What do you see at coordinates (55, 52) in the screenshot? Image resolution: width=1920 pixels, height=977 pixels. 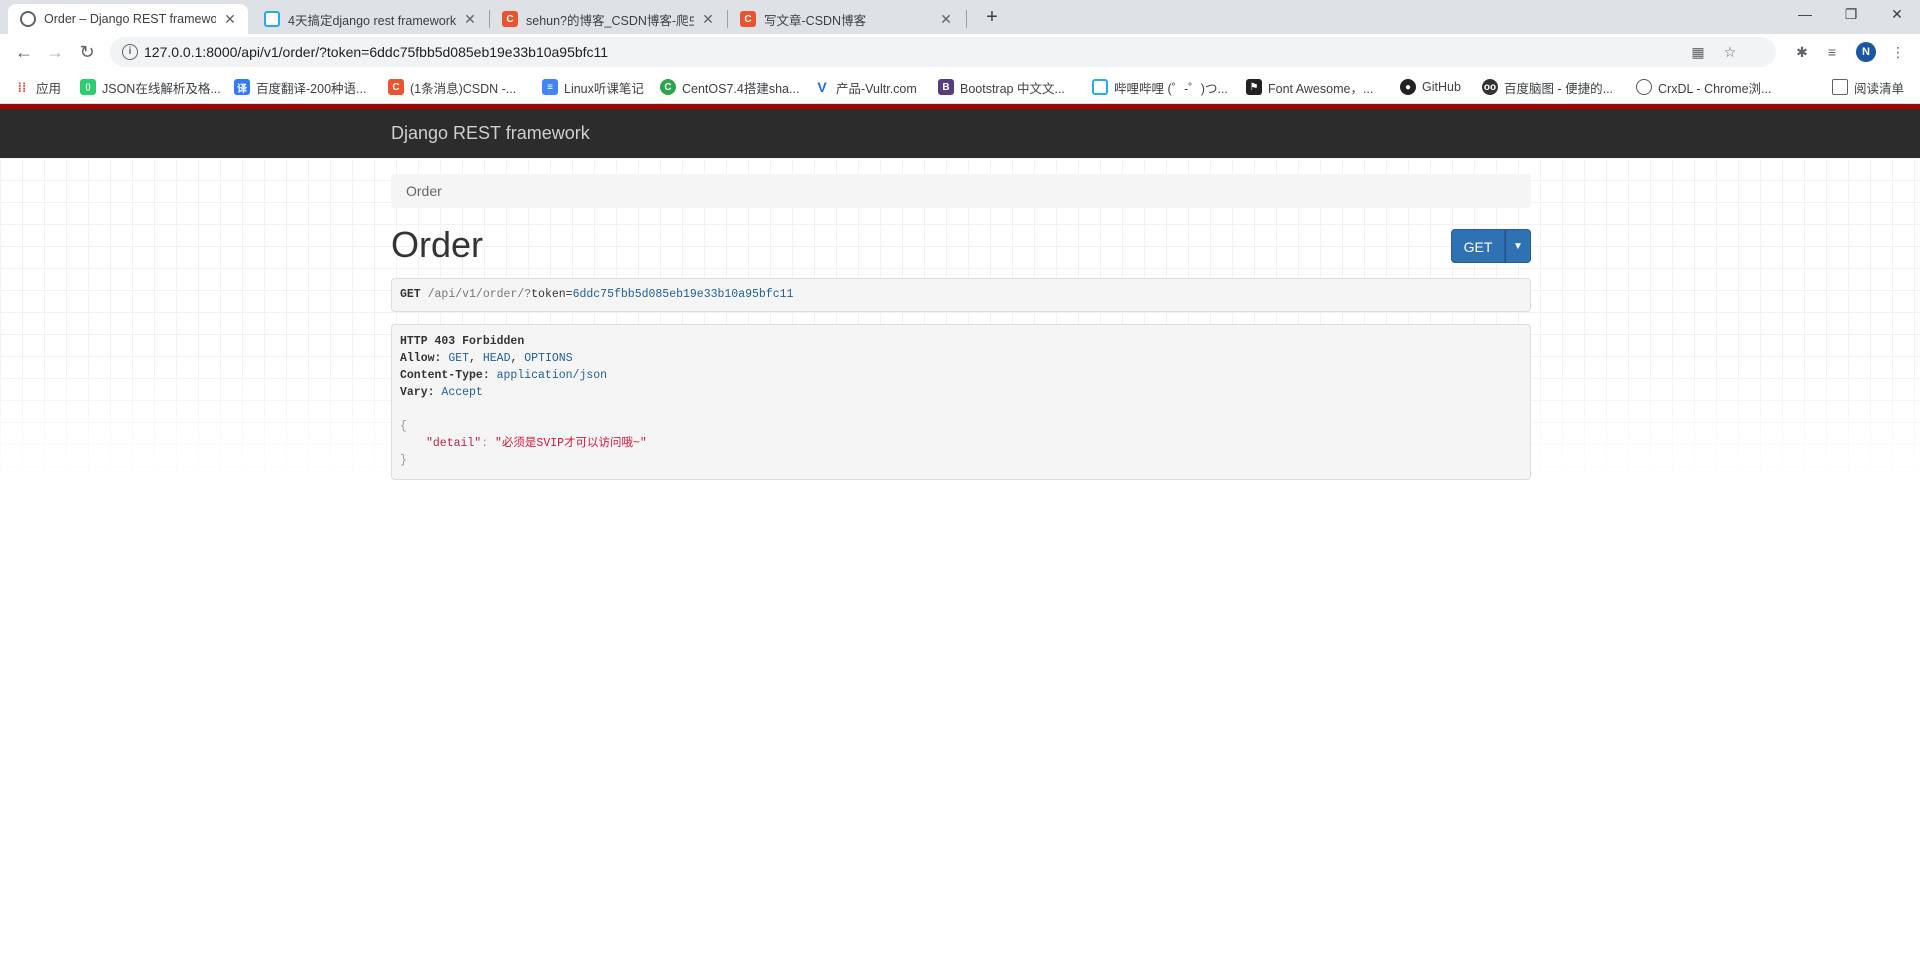 I see `forward-arrow-icon: →` at bounding box center [55, 52].